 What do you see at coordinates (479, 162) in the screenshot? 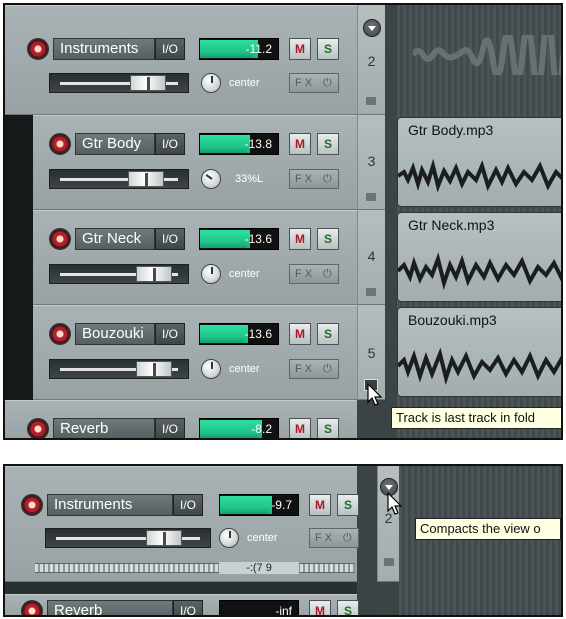
I see `media-item: Gtr Body.mp3` at bounding box center [479, 162].